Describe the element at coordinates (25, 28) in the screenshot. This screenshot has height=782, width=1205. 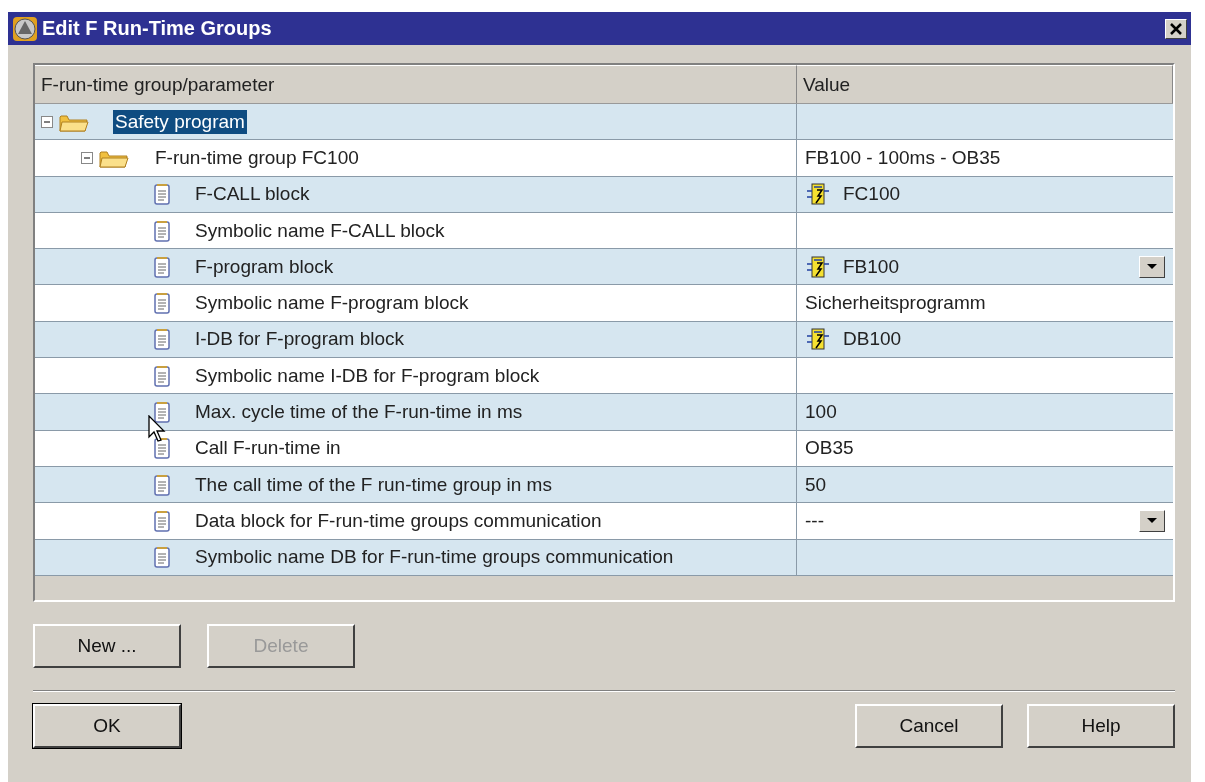
I see `app-icon` at that location.